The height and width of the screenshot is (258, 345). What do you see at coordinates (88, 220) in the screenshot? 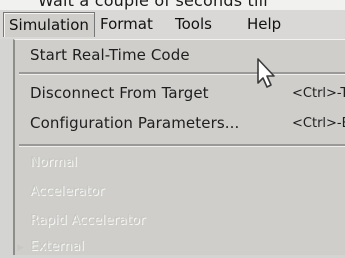
I see `mode-rapid-accelerator-item: Rapid Accelerator` at bounding box center [88, 220].